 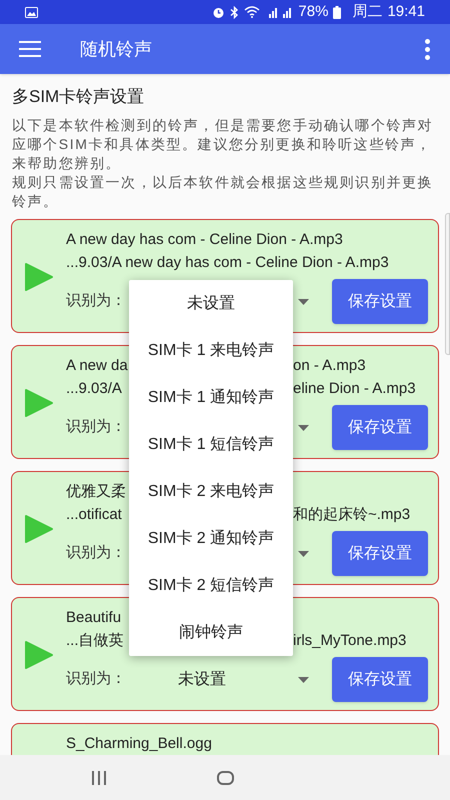 What do you see at coordinates (94, 389) in the screenshot?
I see `ringtone-path: ...9.03/A` at bounding box center [94, 389].